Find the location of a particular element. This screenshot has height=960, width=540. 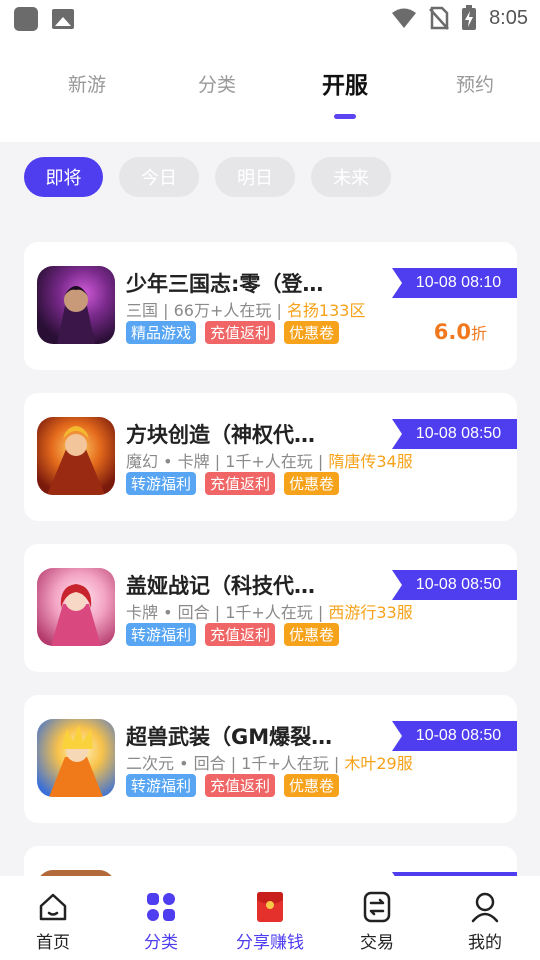

game-genre: 二次元 • 回合 is located at coordinates (176, 763).